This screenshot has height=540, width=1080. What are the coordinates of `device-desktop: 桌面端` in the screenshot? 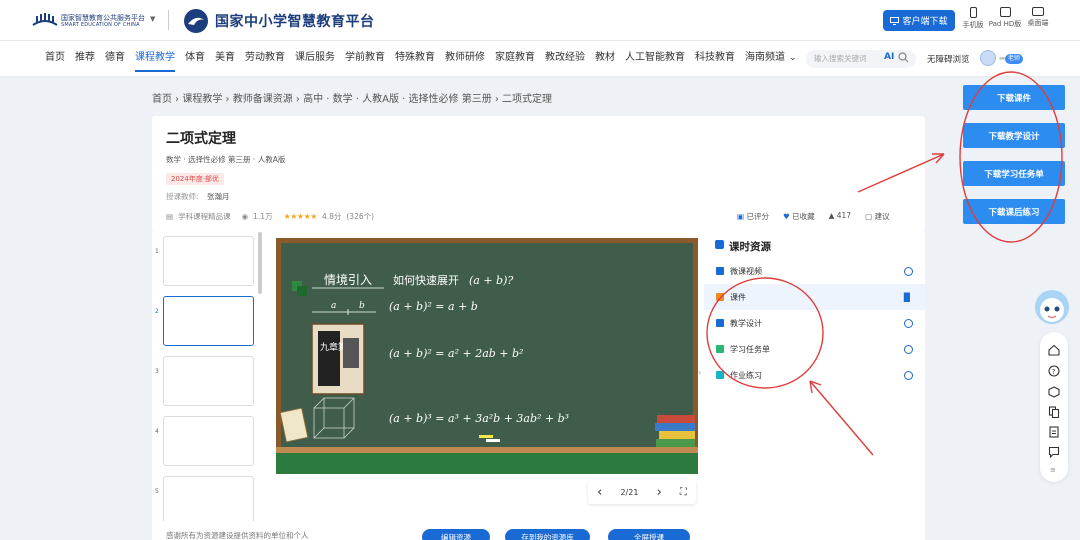 It's located at (1038, 17).